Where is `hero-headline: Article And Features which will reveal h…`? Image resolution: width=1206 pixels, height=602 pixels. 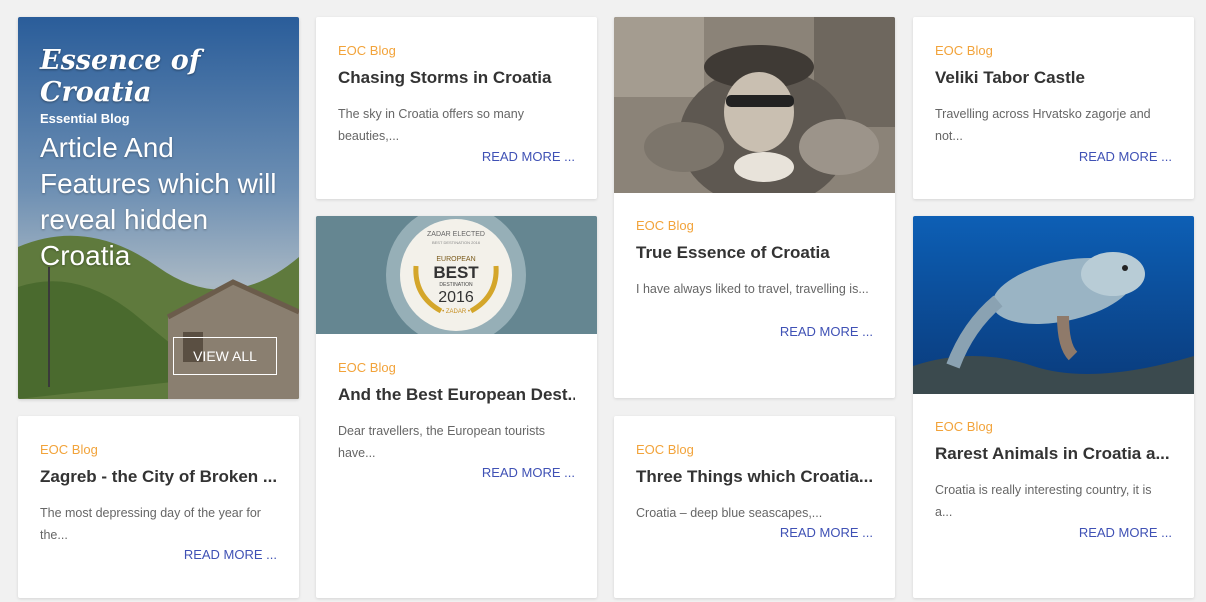 hero-headline: Article And Features which will reveal h… is located at coordinates (158, 201).